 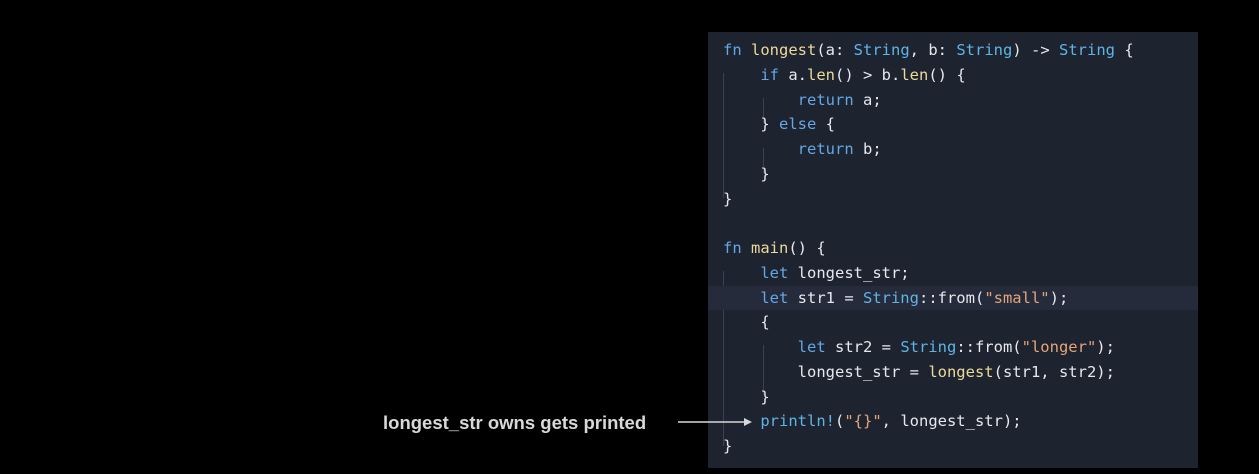 I want to click on code-token: , longest_str);, so click(x=951, y=421).